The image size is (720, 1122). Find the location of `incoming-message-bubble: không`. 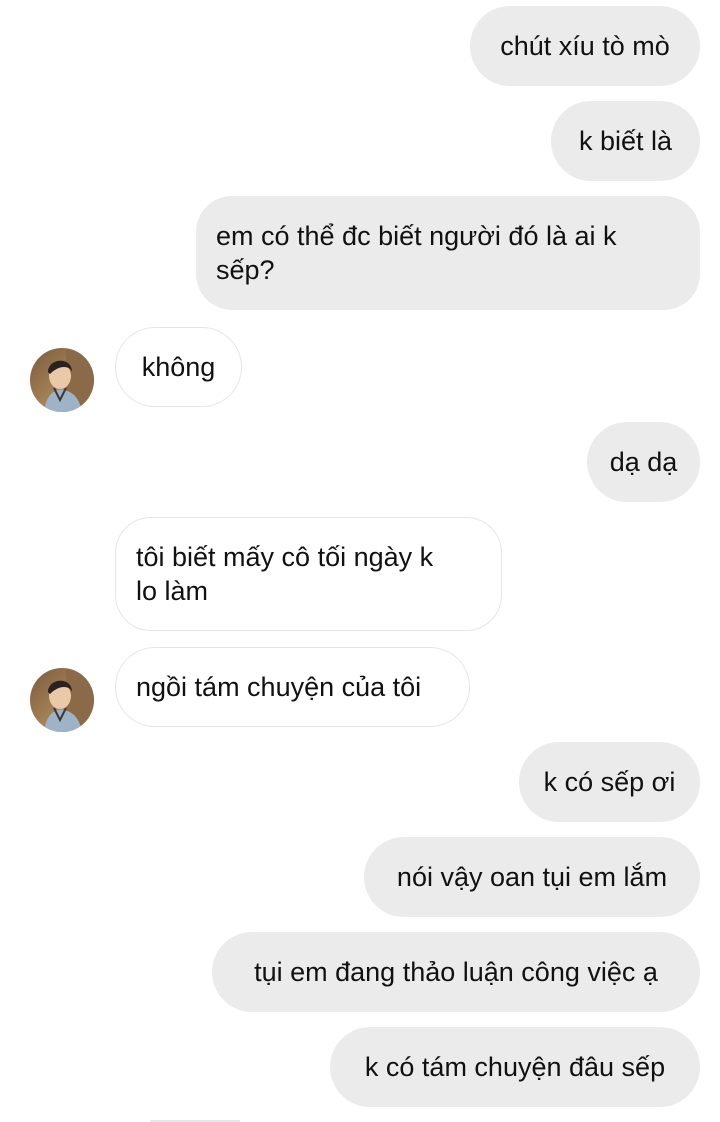

incoming-message-bubble: không is located at coordinates (178, 367).